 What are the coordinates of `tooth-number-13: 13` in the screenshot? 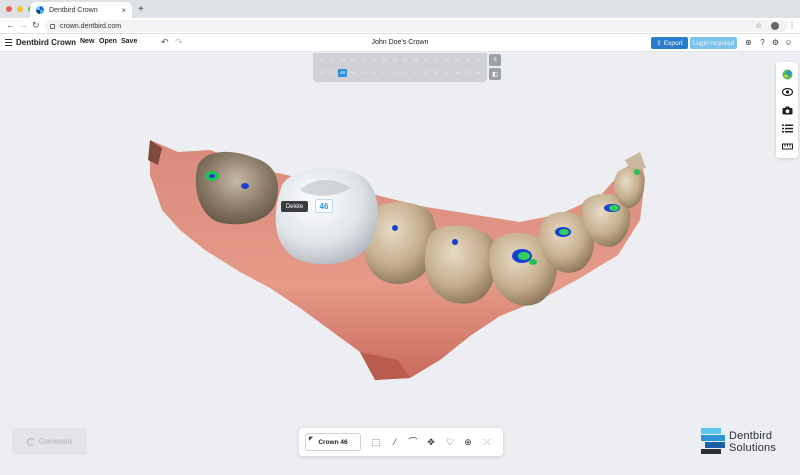 It's located at (373, 61).